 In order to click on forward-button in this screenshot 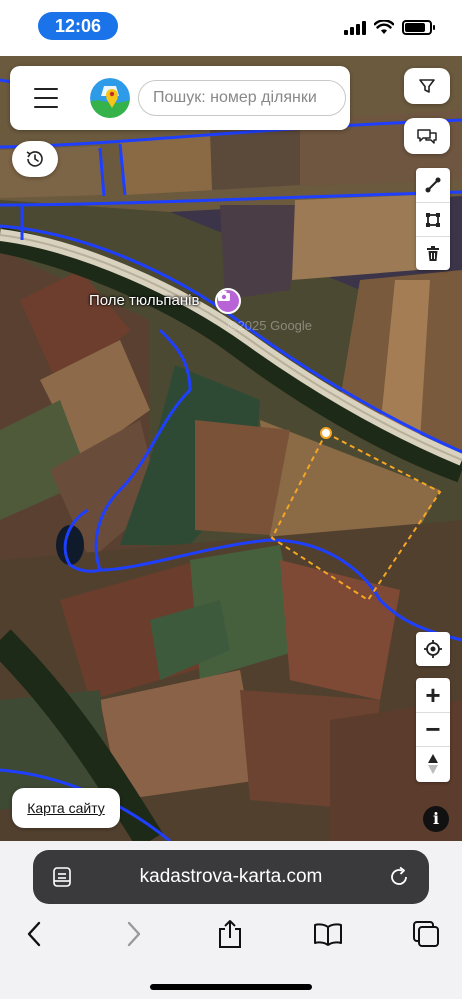, I will do `click(134, 934)`.